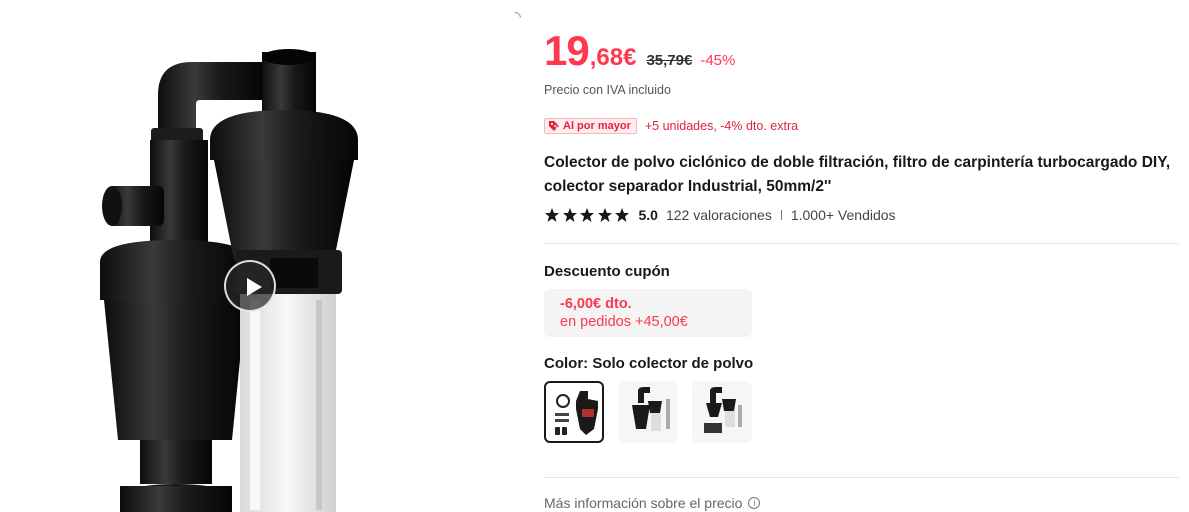 The width and height of the screenshot is (1189, 512). Describe the element at coordinates (721, 126) in the screenshot. I see `bulk-text: +5 unidades, -4% dto. extra` at that location.